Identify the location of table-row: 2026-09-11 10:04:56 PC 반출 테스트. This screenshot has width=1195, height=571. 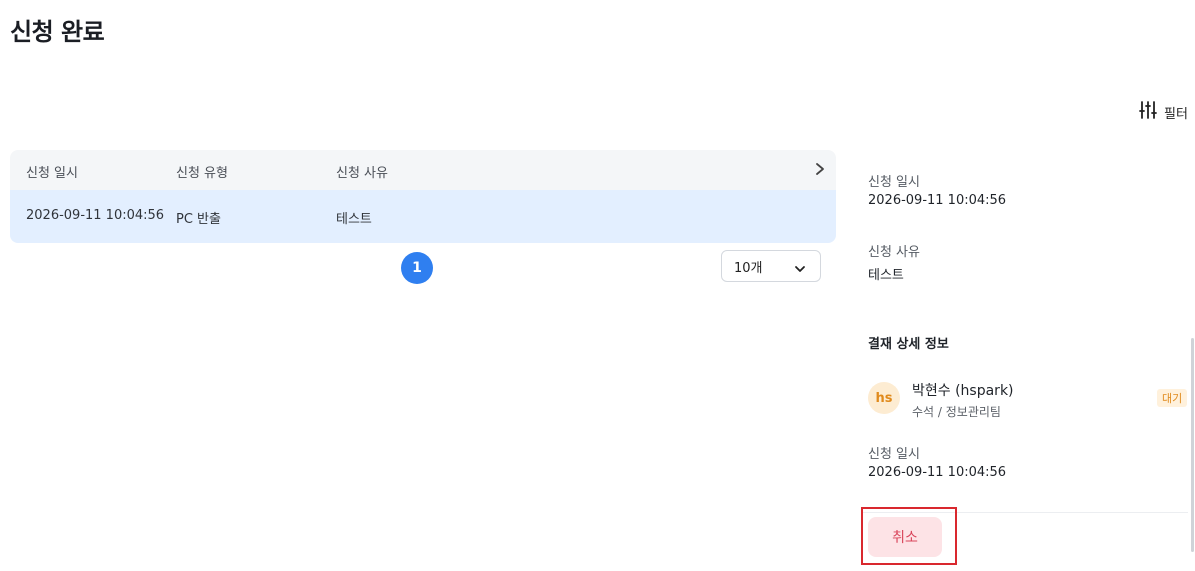
(423, 216).